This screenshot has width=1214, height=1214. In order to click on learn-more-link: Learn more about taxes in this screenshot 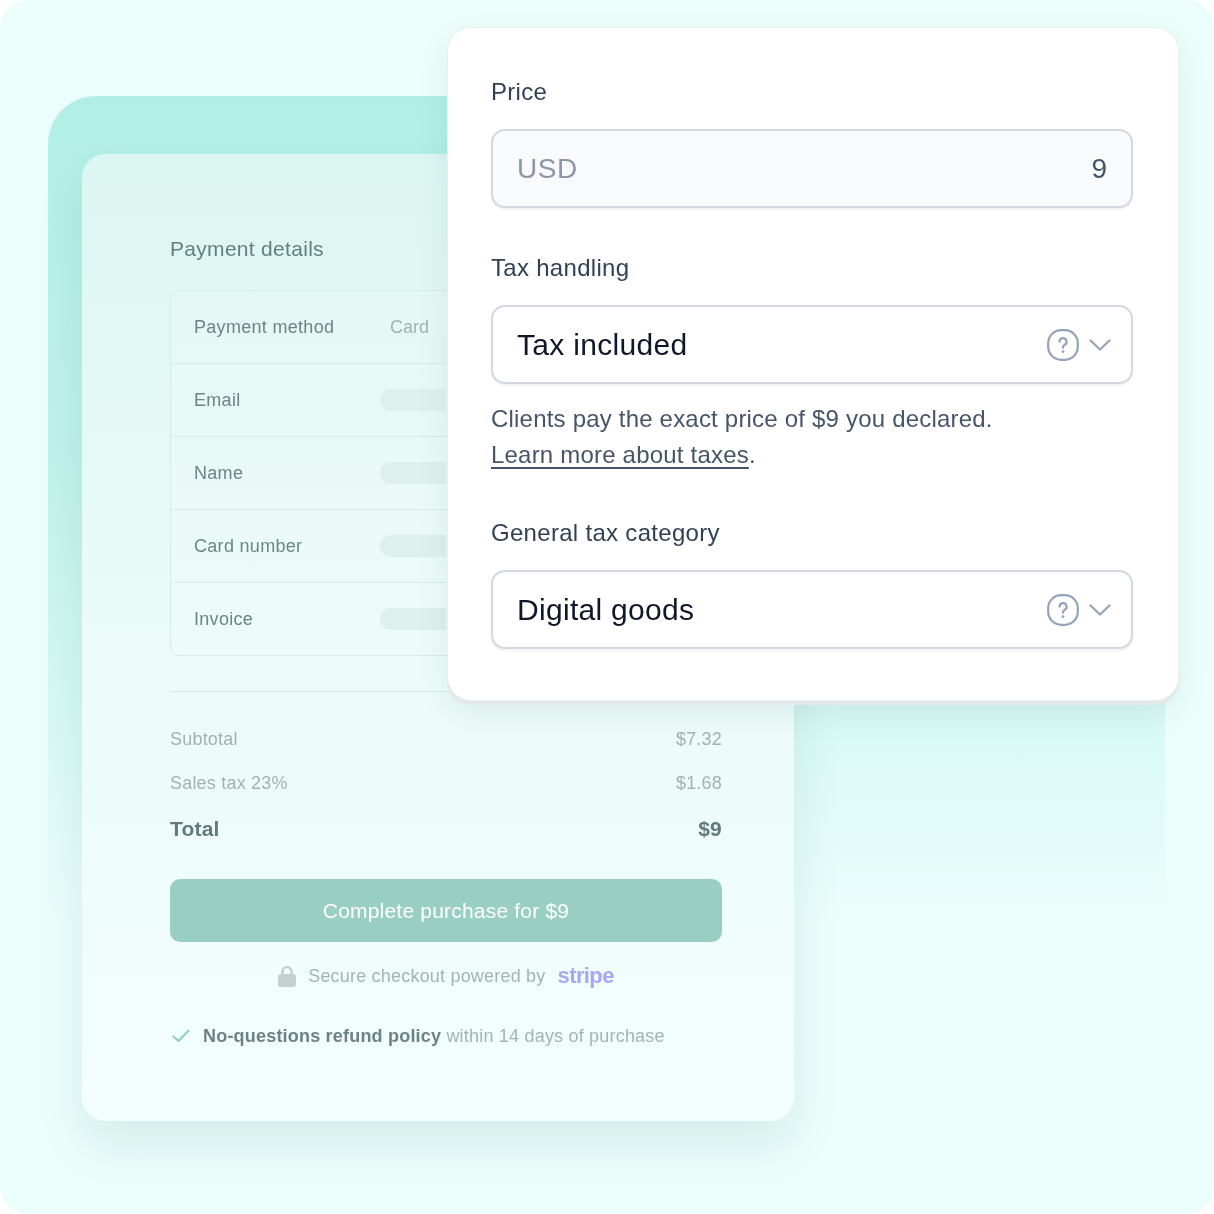, I will do `click(620, 454)`.